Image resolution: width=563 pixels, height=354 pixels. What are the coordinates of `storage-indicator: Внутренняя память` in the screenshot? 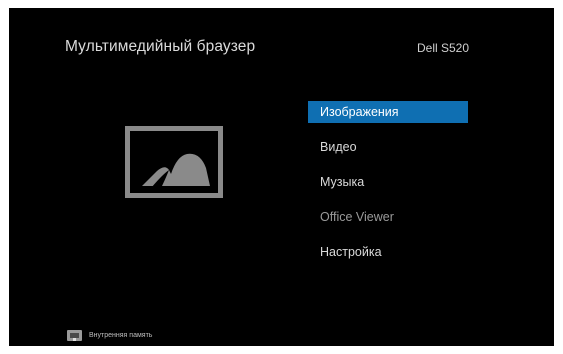 It's located at (109, 335).